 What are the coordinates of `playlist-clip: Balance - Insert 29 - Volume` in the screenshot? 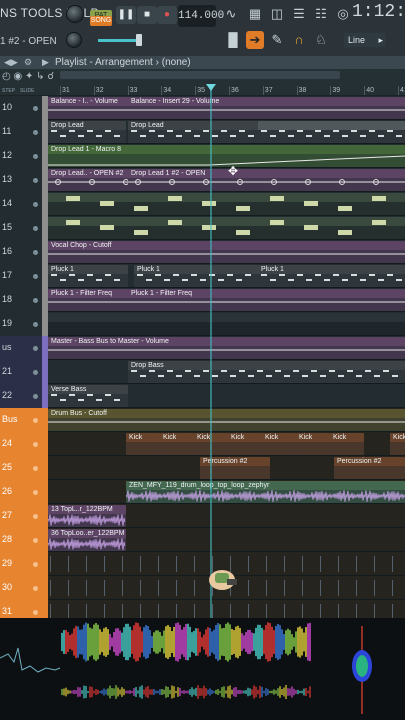 It's located at (266, 108).